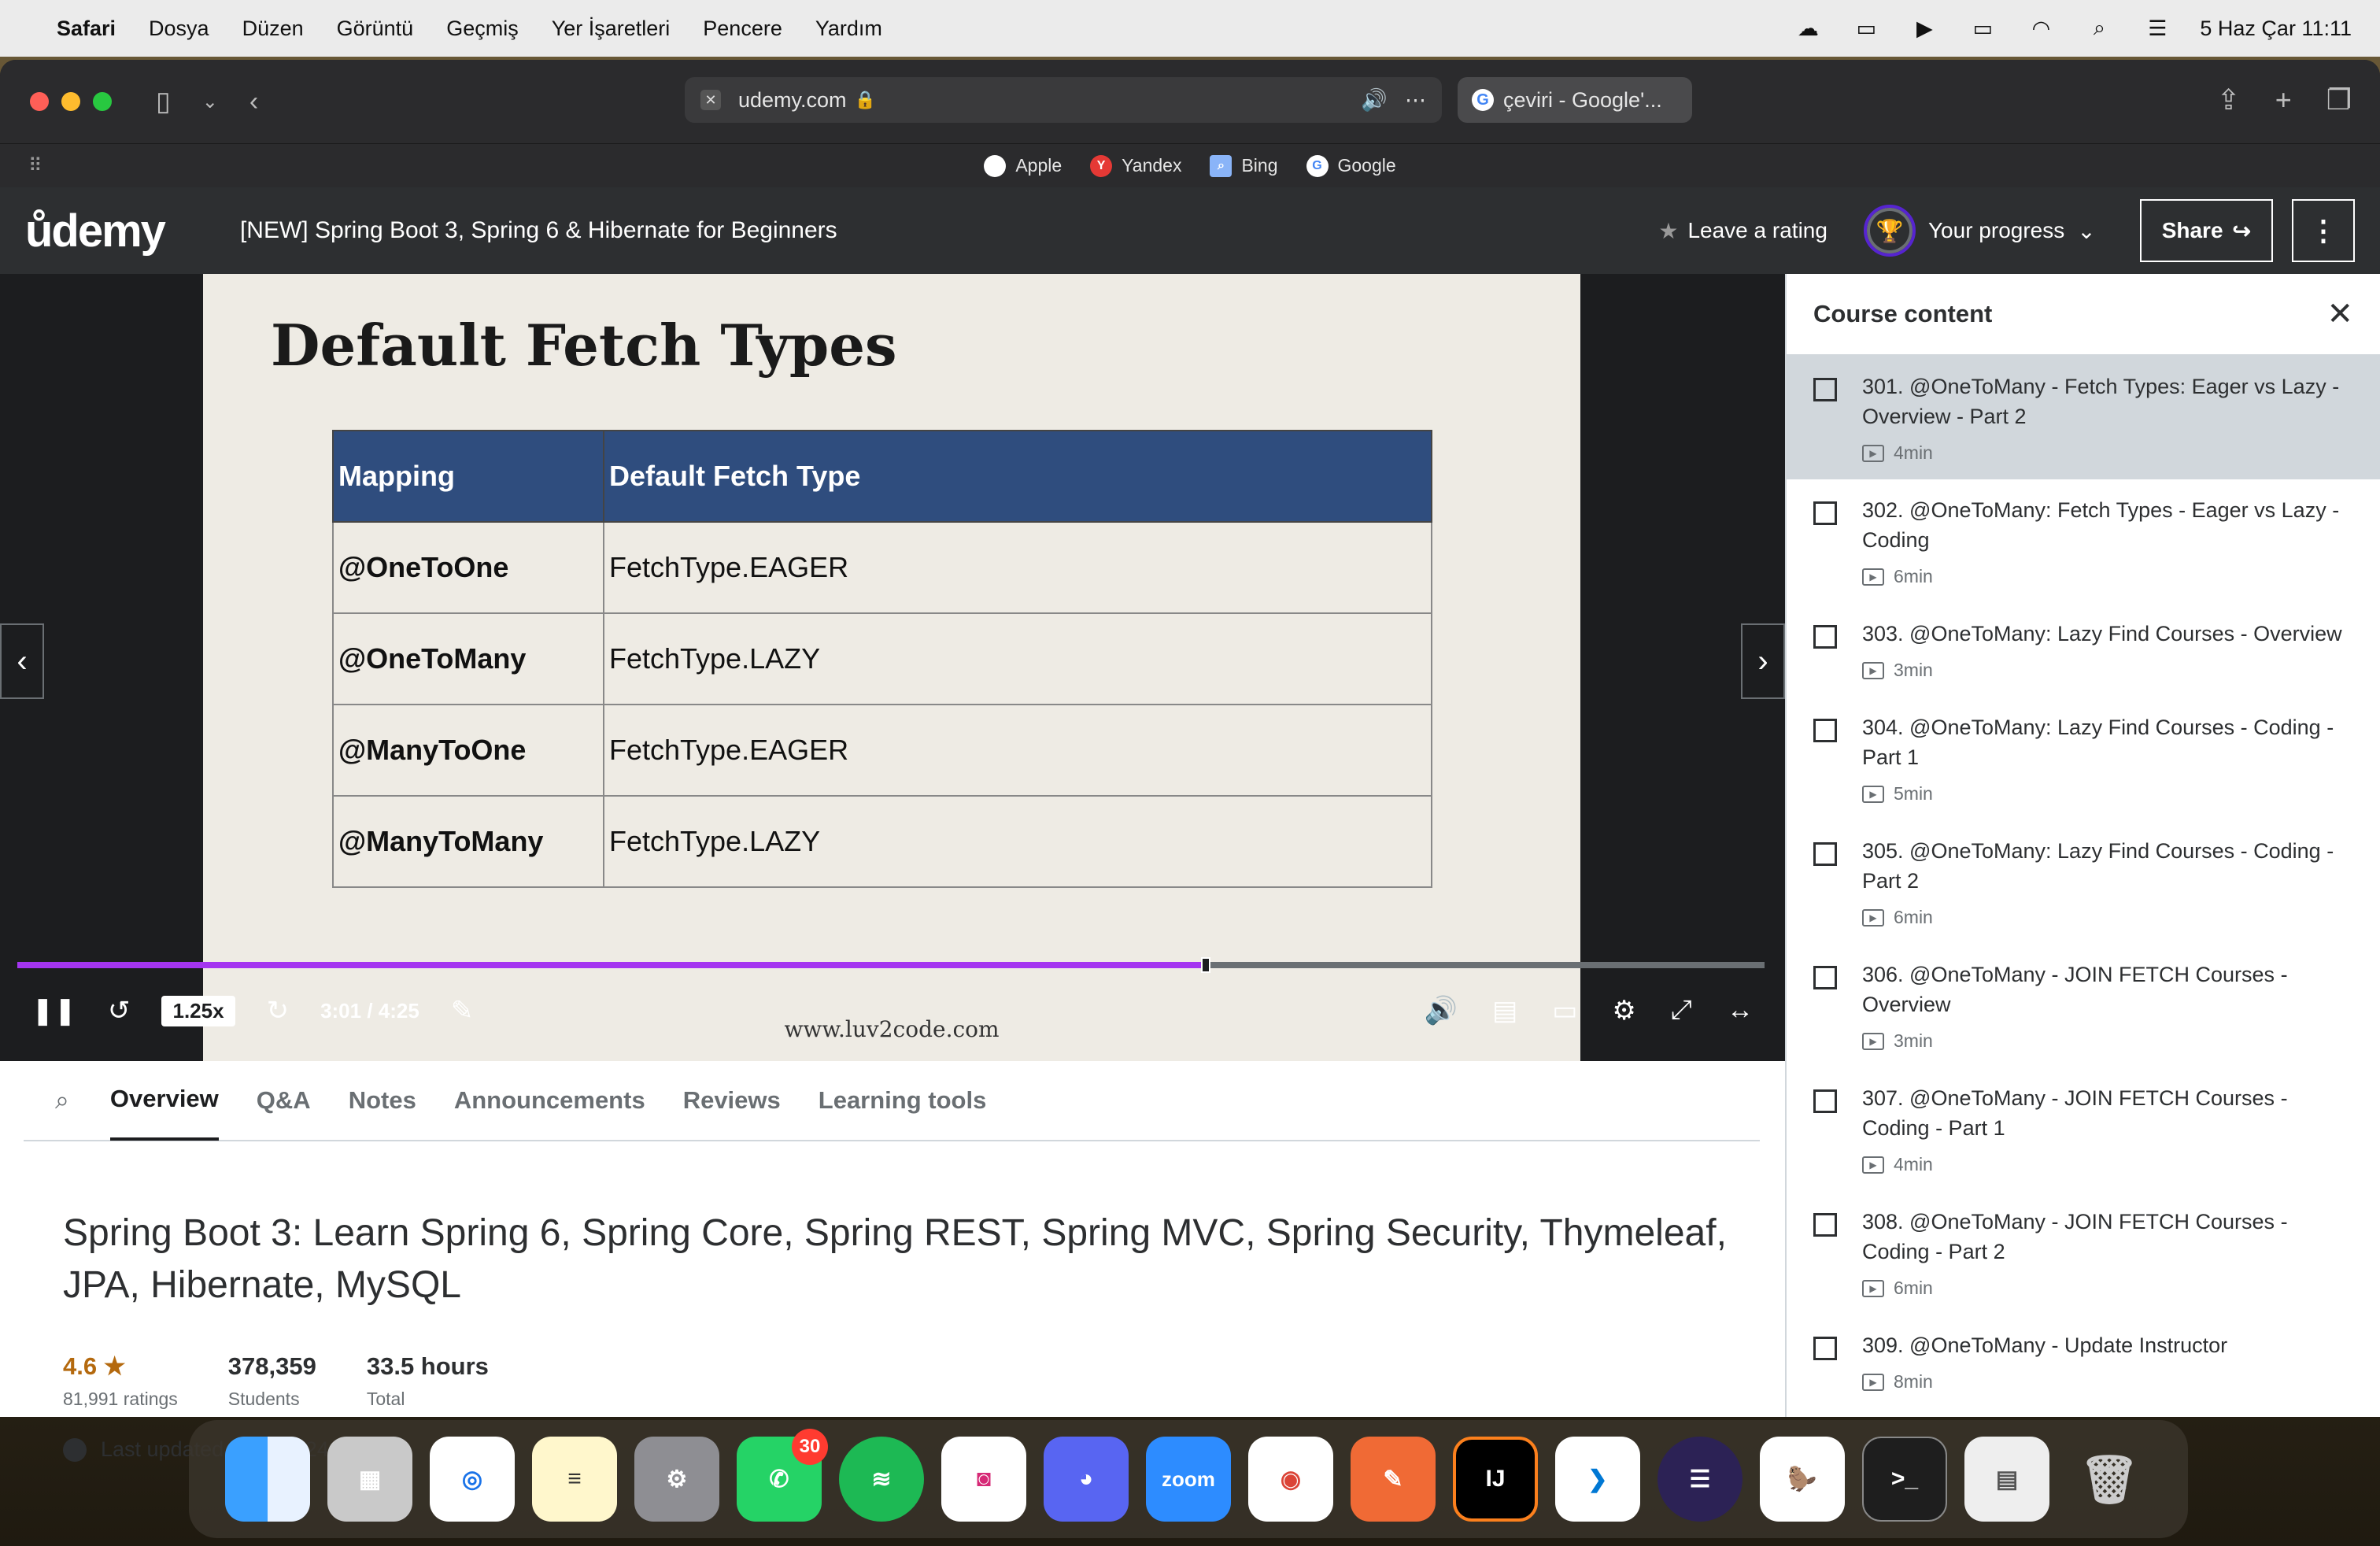 Image resolution: width=2380 pixels, height=1546 pixels. I want to click on zoom-icon: zoom, so click(1188, 1479).